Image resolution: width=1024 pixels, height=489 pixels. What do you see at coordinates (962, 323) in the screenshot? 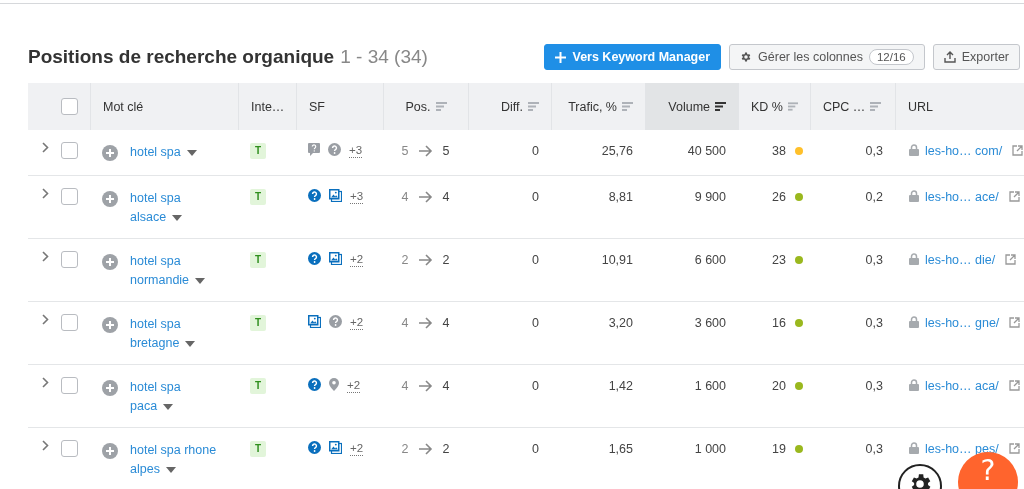
I see `url-link: les-ho… gne/` at bounding box center [962, 323].